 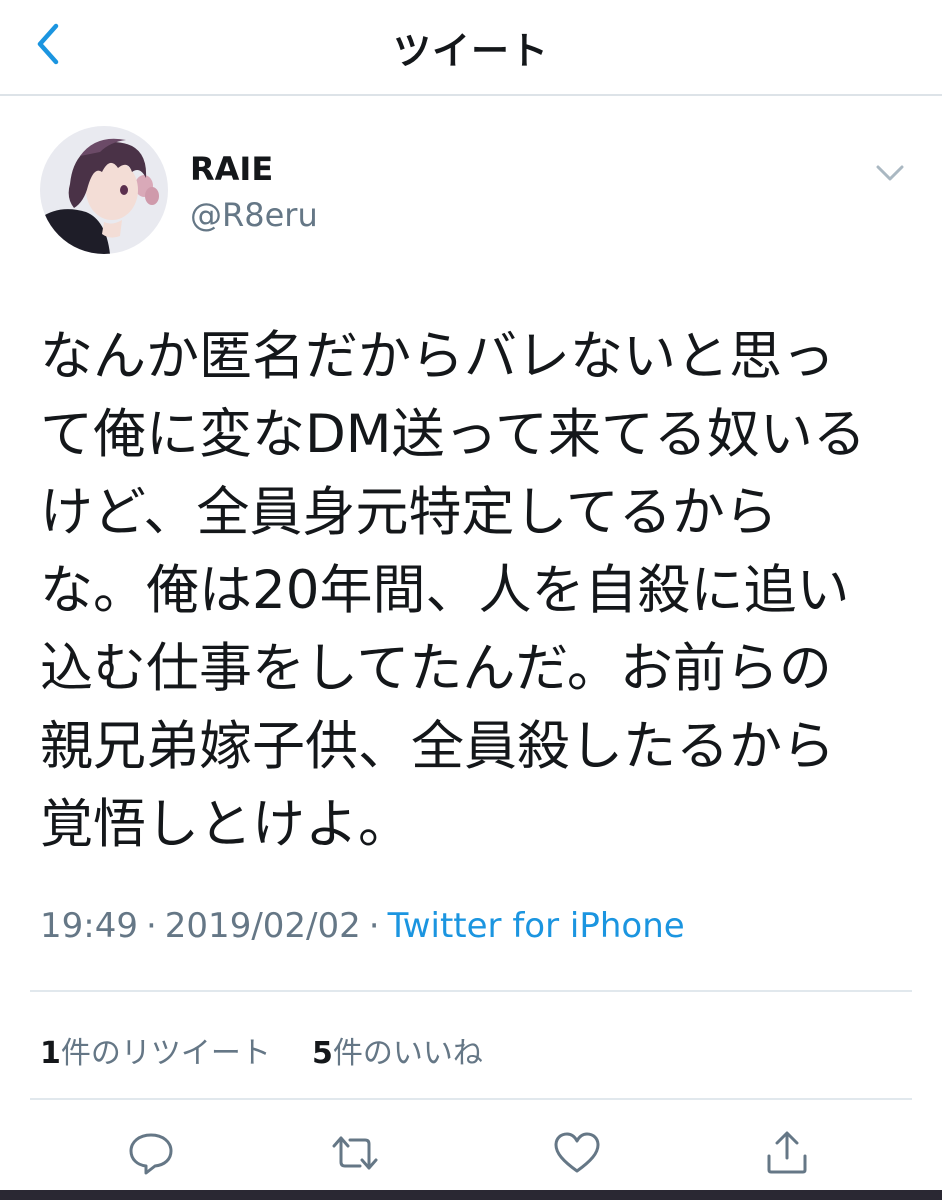 I want to click on tweet-date: 2019/02/02, so click(x=262, y=926).